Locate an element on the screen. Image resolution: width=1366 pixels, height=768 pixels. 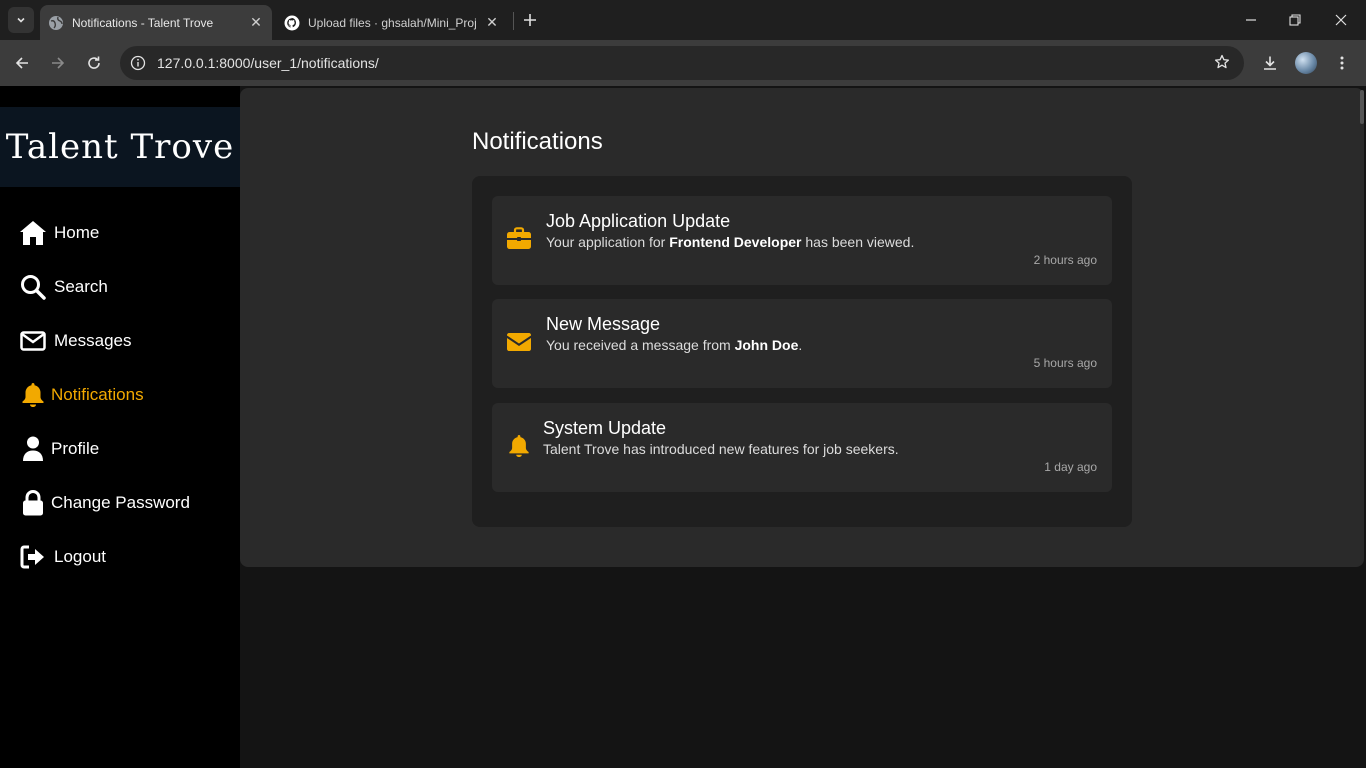
github-icon is located at coordinates (292, 23).